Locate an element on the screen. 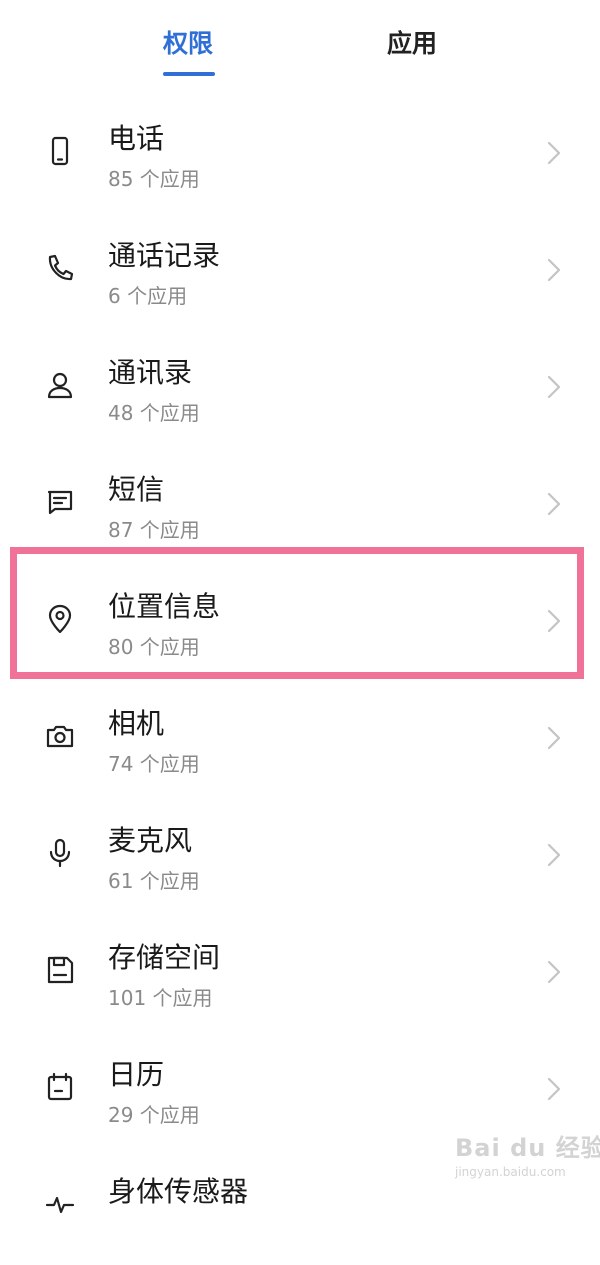 The image size is (600, 1265). permission-title: 相机 is located at coordinates (136, 723).